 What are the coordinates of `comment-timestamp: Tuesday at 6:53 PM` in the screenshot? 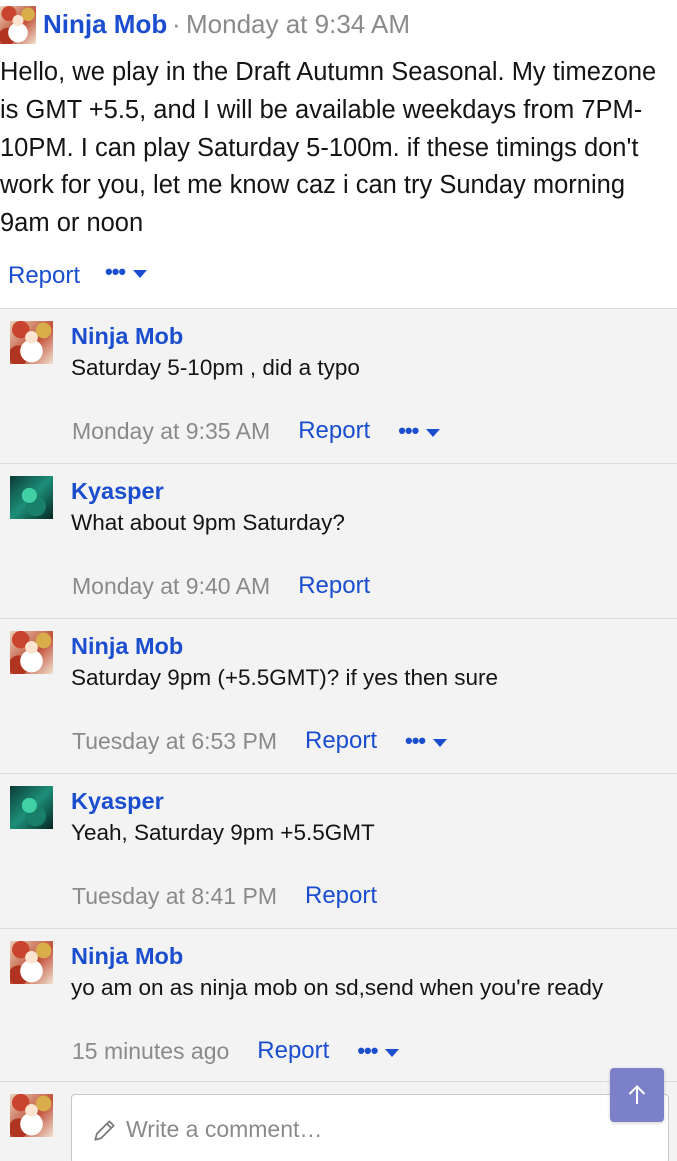 It's located at (174, 741).